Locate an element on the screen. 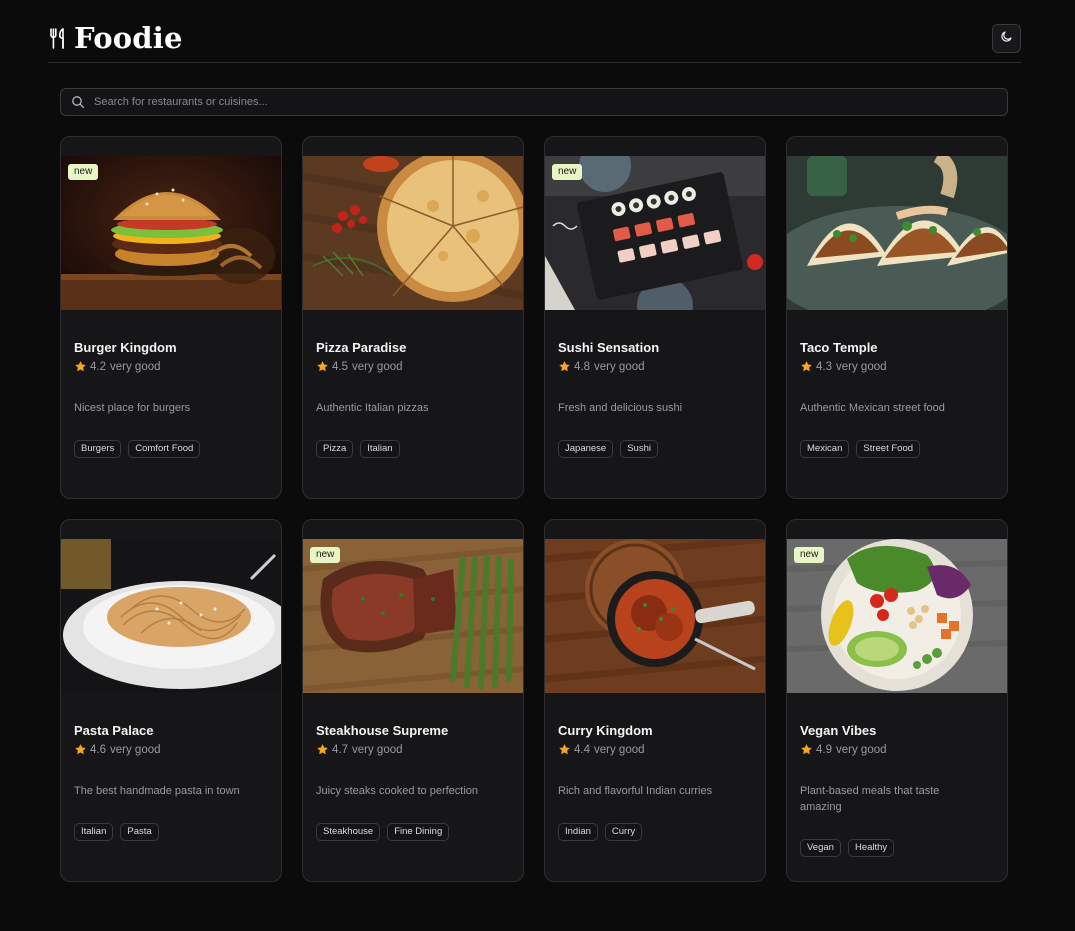 This screenshot has width=1075, height=931. rating: 4.8 very good is located at coordinates (655, 366).